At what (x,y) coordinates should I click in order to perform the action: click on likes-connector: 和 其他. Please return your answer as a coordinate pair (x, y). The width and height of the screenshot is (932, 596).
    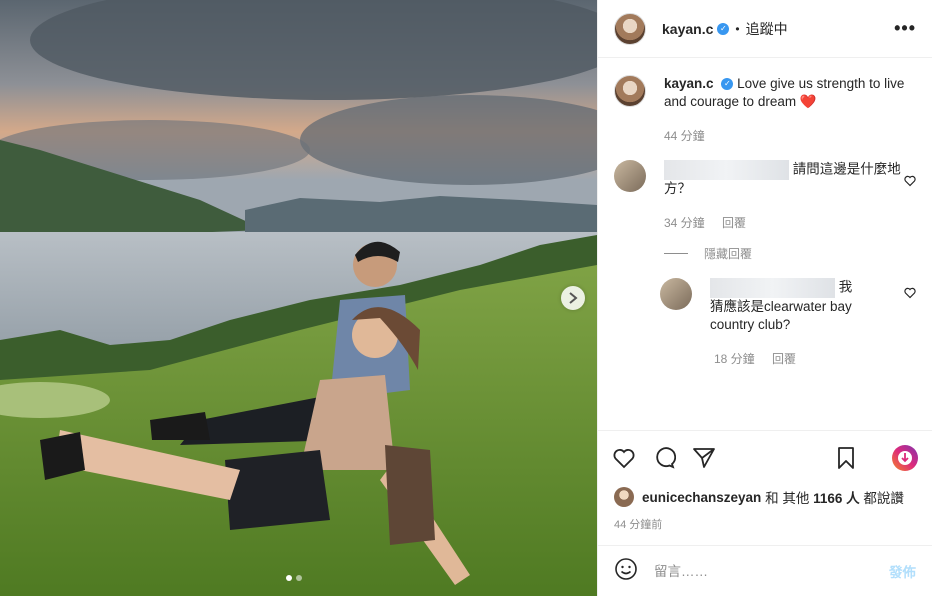
    Looking at the image, I should click on (787, 498).